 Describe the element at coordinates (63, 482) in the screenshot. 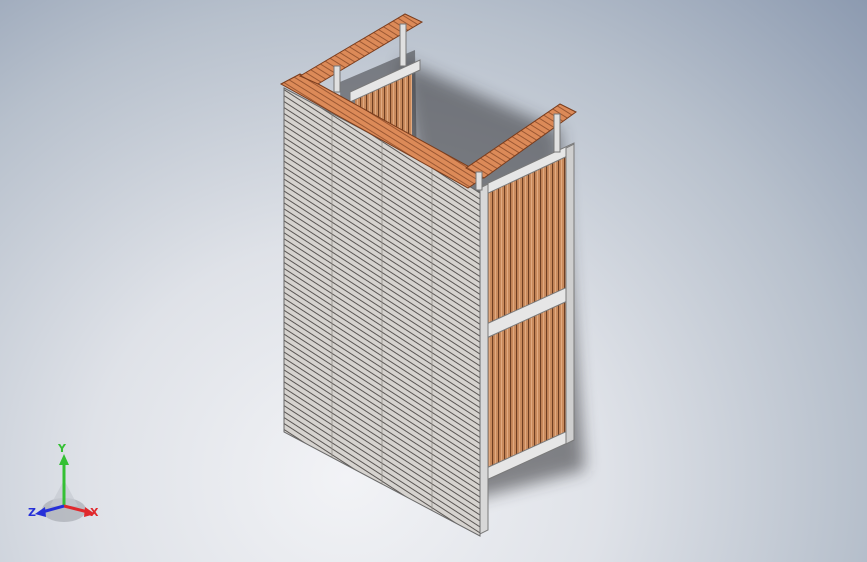

I see `axis-triad: Y X Z` at that location.